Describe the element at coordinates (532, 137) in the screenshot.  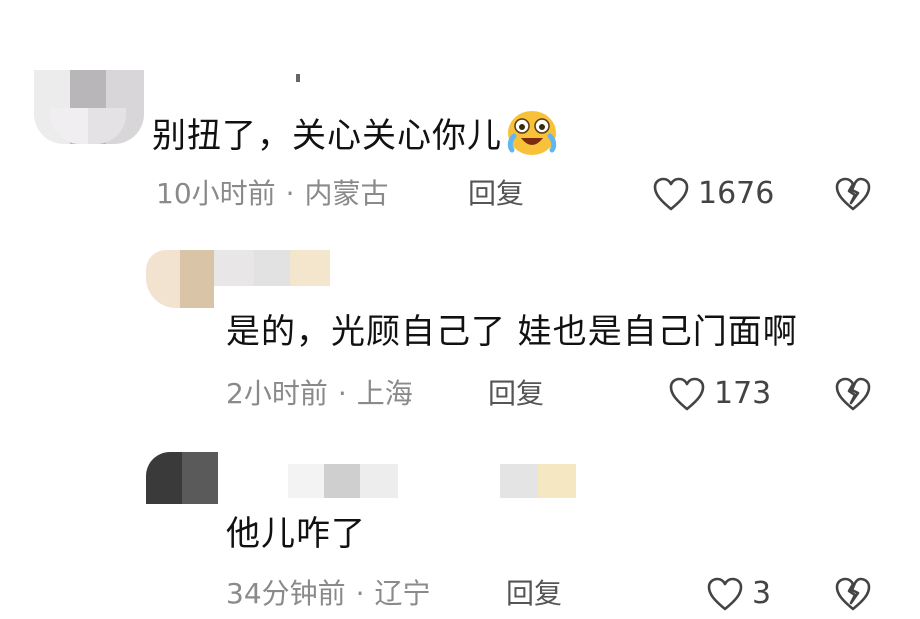
I see `laugh-cry-emoji` at that location.